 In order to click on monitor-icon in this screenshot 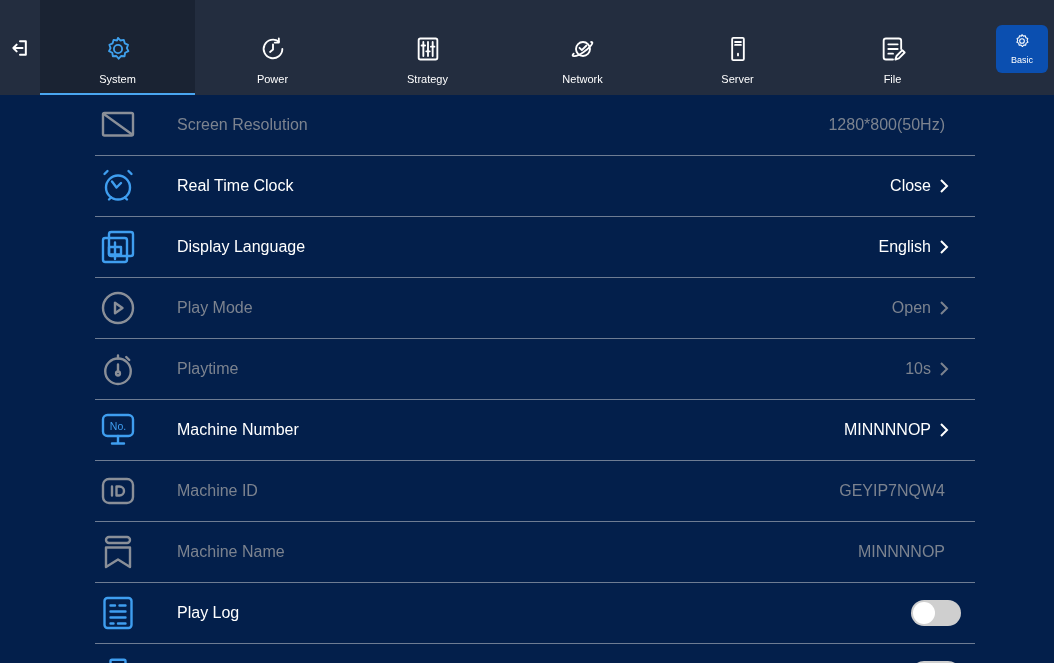, I will do `click(118, 429)`.